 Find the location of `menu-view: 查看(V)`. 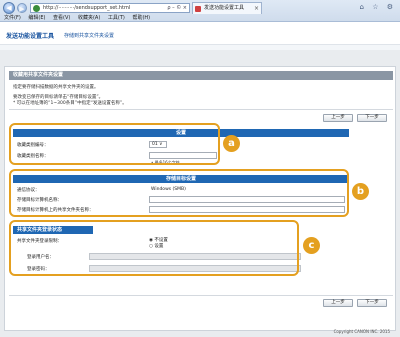

menu-view: 查看(V) is located at coordinates (61, 18).